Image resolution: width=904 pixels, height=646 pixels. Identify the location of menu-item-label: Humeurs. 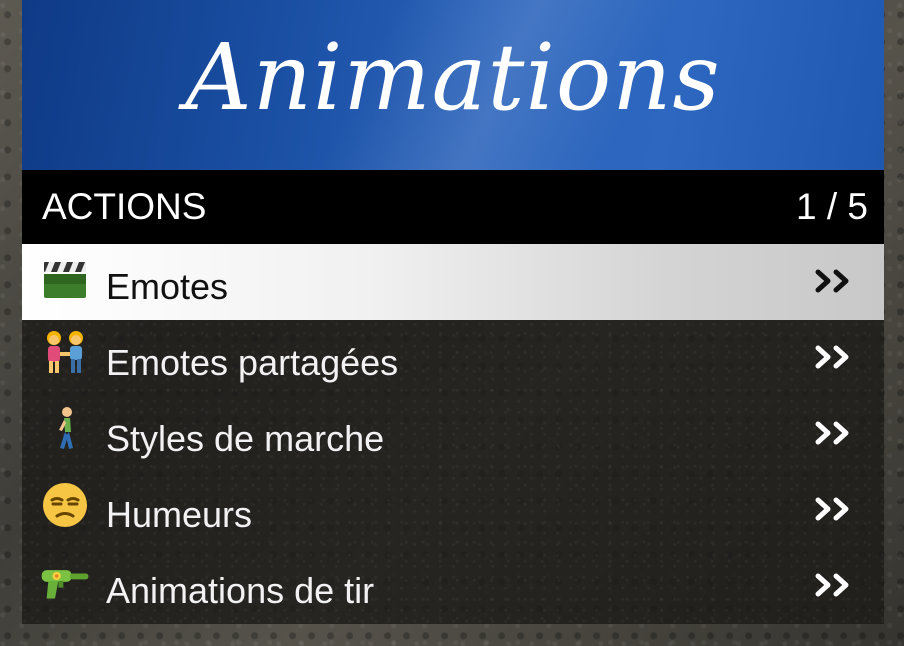
(179, 514).